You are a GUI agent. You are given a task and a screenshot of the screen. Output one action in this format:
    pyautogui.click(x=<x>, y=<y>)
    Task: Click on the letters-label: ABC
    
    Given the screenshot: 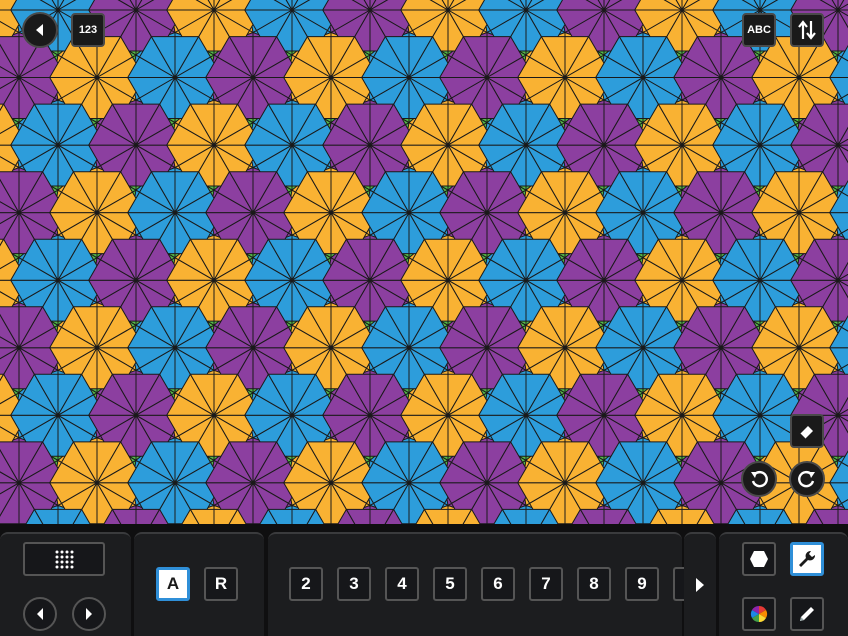 What is the action you would take?
    pyautogui.click(x=759, y=30)
    